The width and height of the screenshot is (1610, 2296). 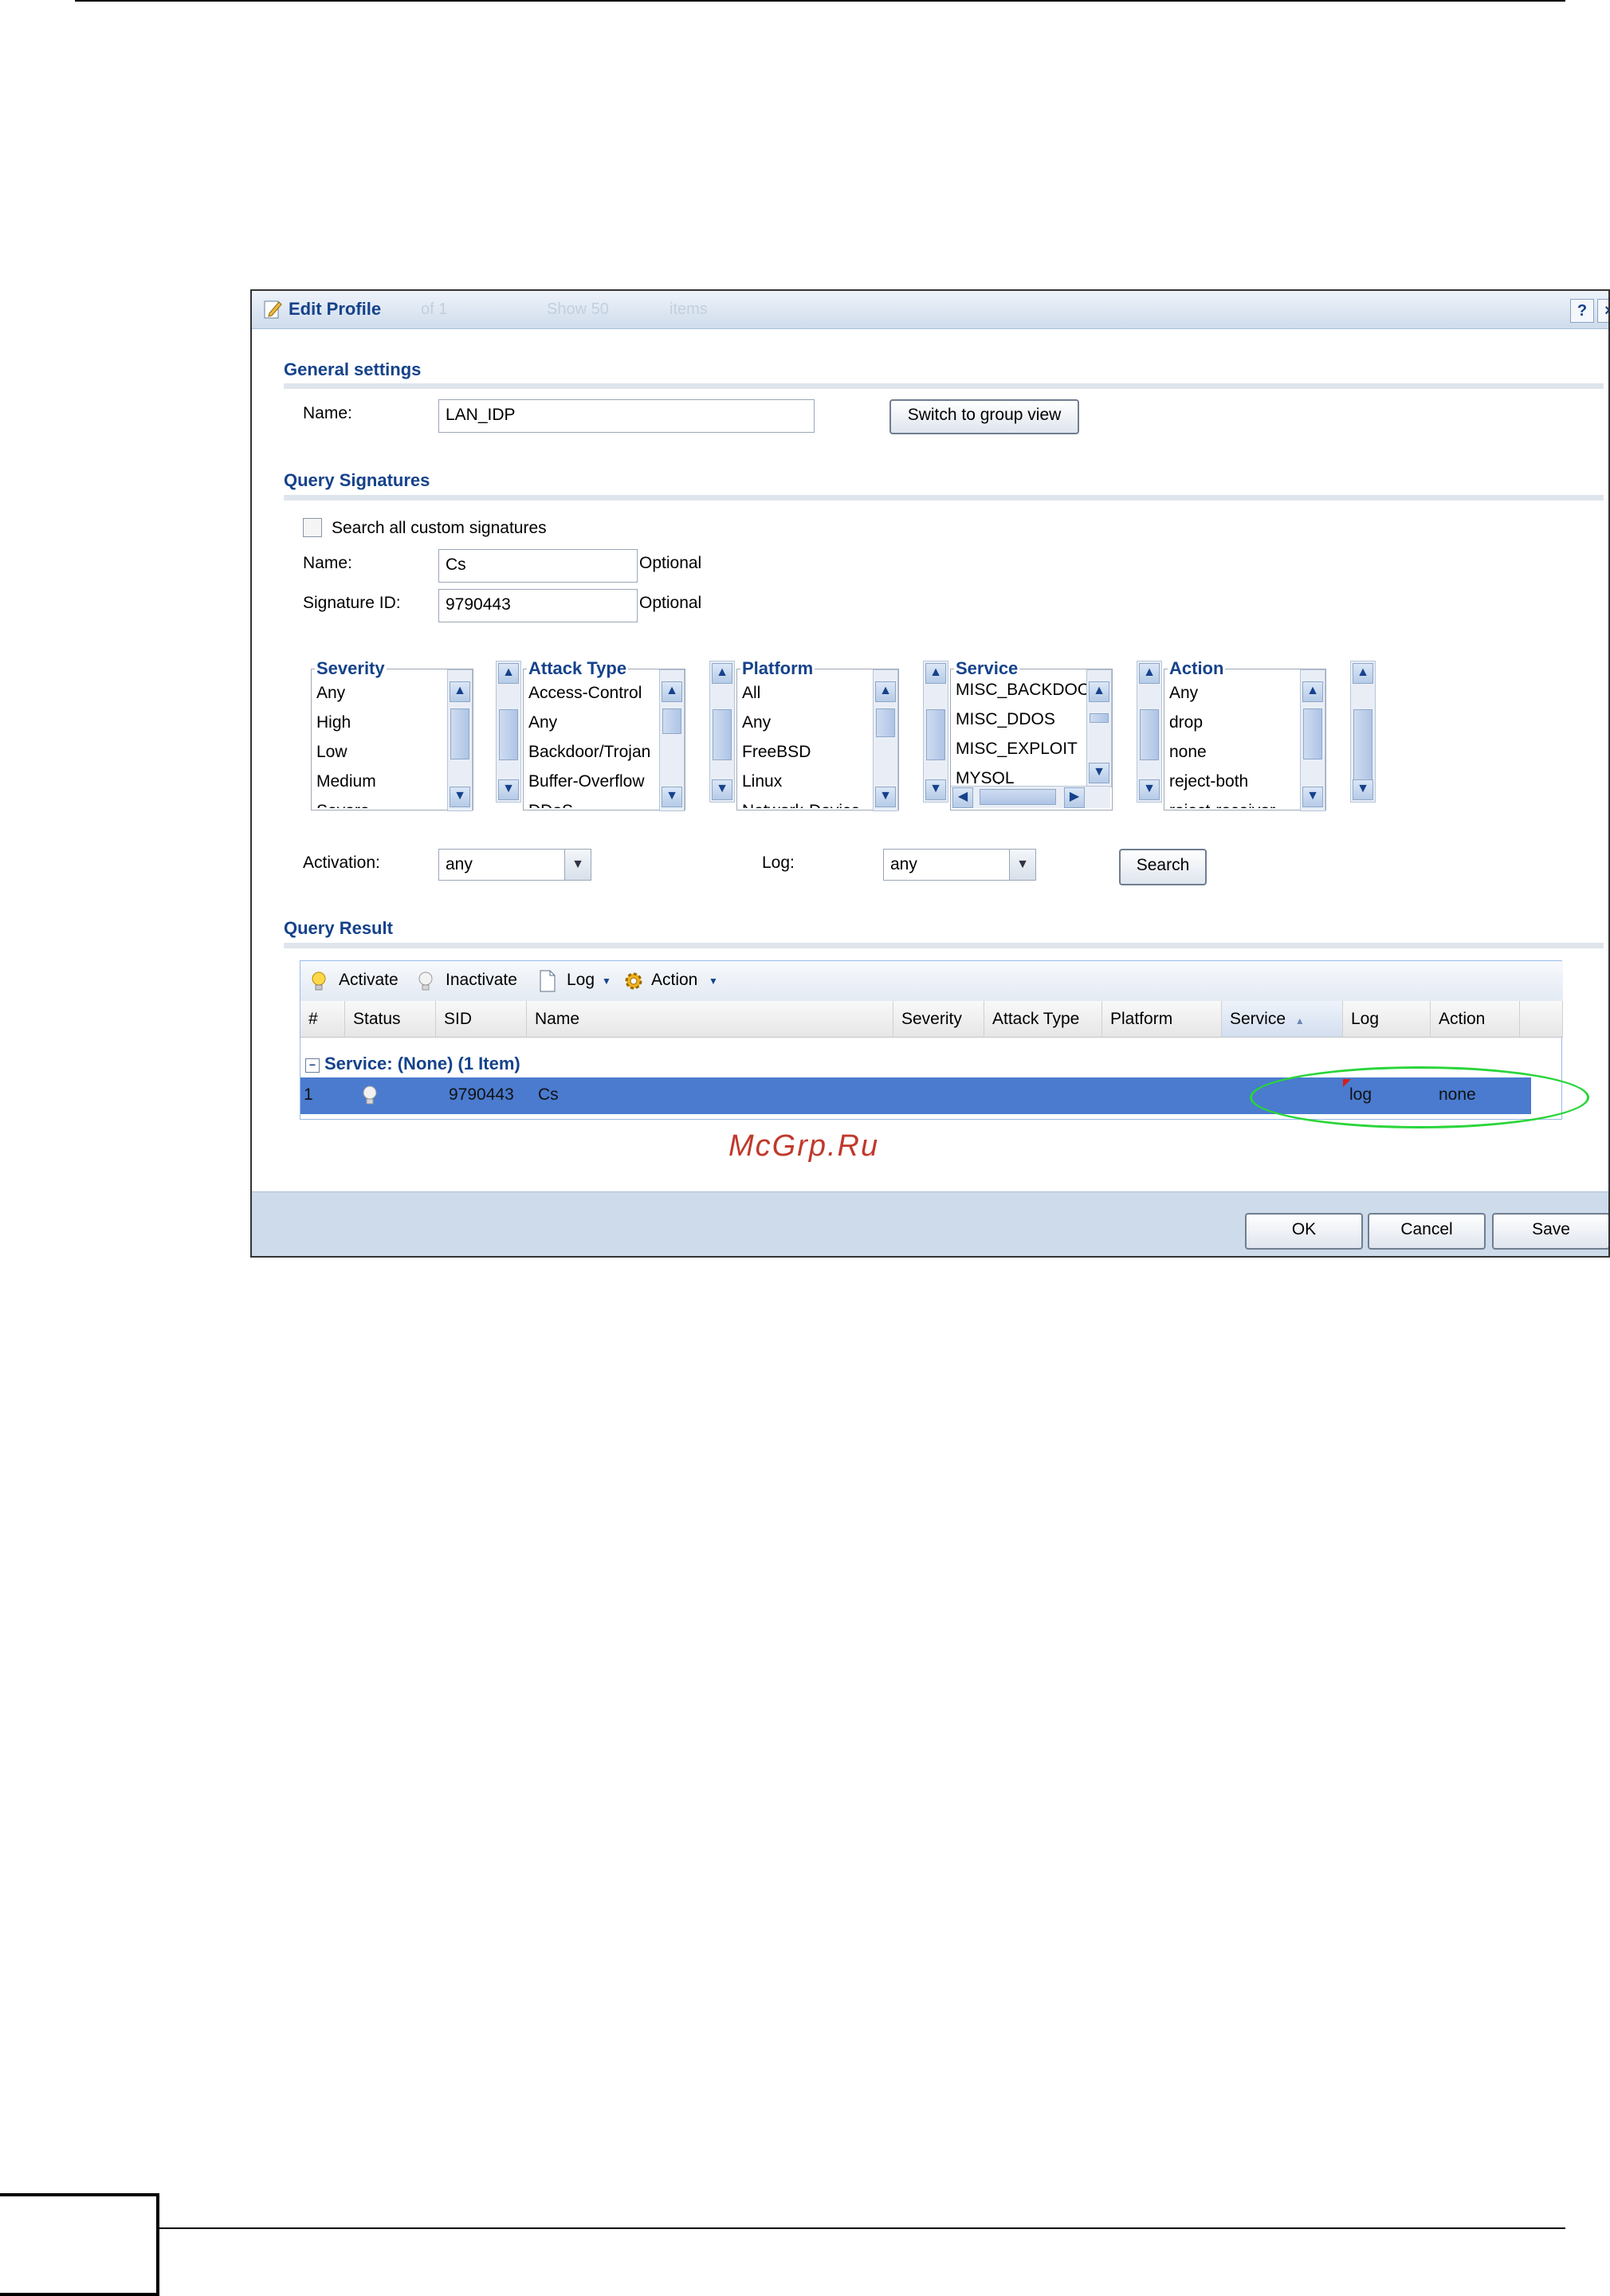 I want to click on extra-right-scrollbar: ▲ ▼, so click(x=1363, y=732).